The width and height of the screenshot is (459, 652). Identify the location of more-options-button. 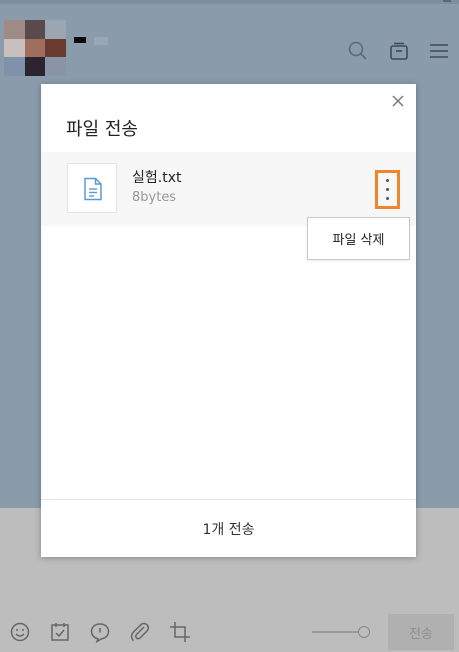
(387, 189).